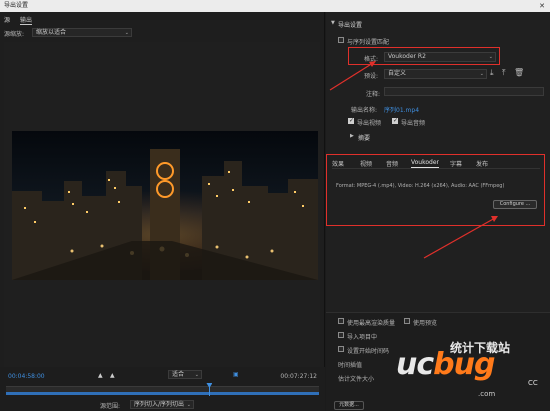  I want to click on output-name-link: 序列01.mp4, so click(401, 109).